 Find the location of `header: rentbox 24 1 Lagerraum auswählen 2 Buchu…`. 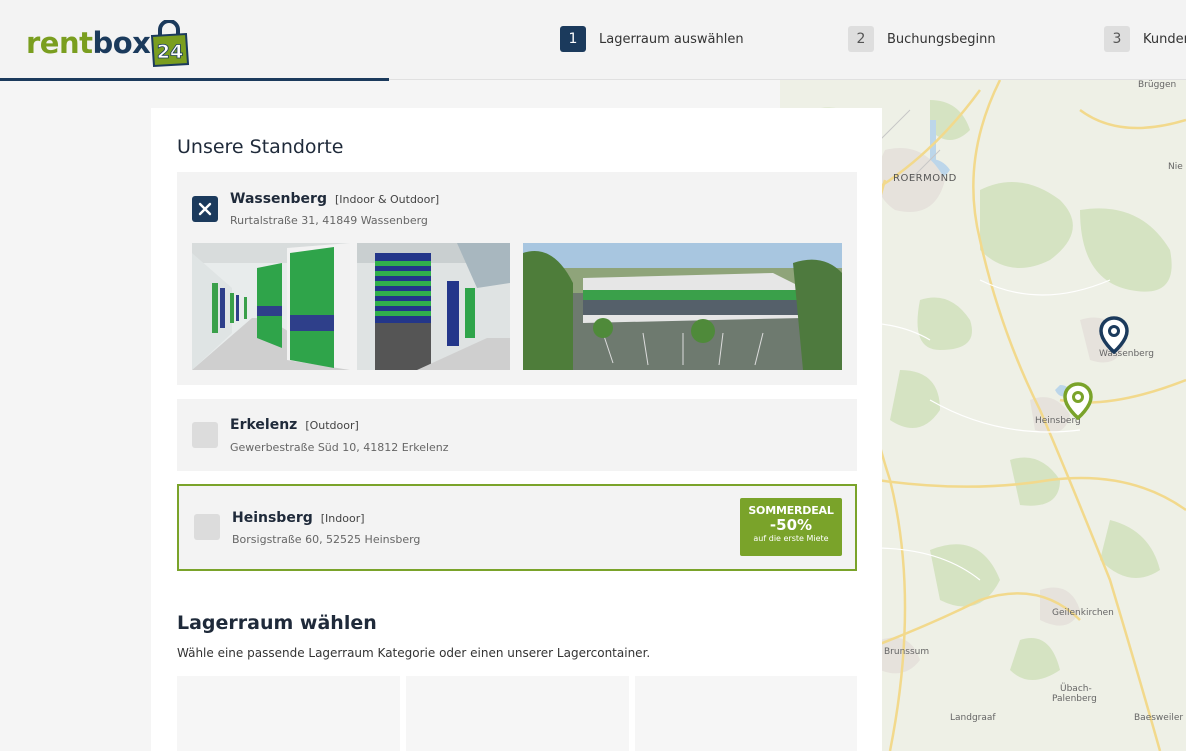

header: rentbox 24 1 Lagerraum auswählen 2 Buchu… is located at coordinates (593, 40).